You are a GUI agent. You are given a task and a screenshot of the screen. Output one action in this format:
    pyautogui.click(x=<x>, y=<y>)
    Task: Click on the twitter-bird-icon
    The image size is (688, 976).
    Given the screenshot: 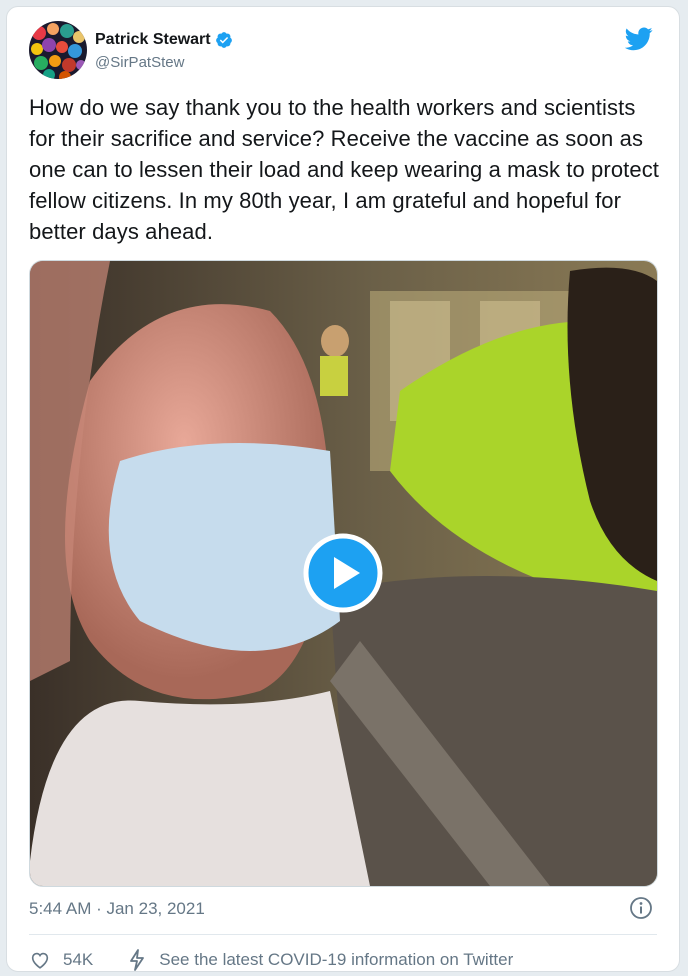 What is the action you would take?
    pyautogui.click(x=639, y=39)
    